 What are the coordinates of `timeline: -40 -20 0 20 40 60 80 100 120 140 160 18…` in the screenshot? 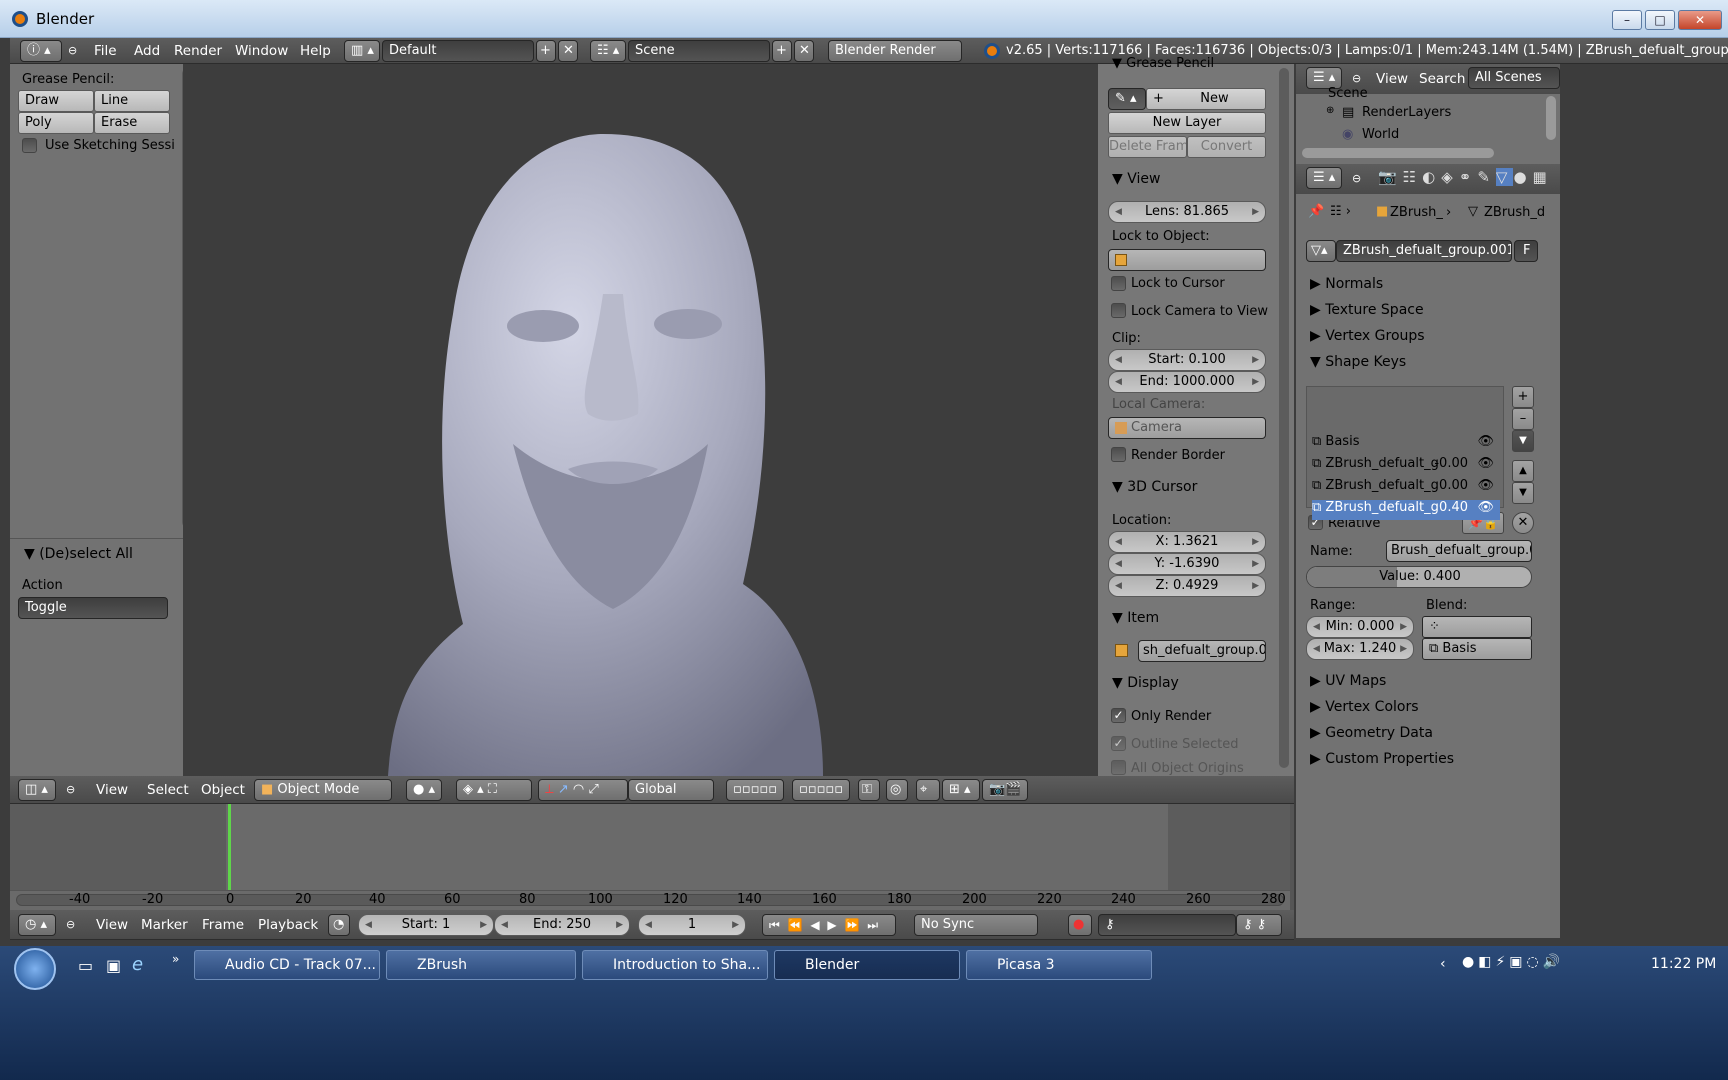 It's located at (652, 857).